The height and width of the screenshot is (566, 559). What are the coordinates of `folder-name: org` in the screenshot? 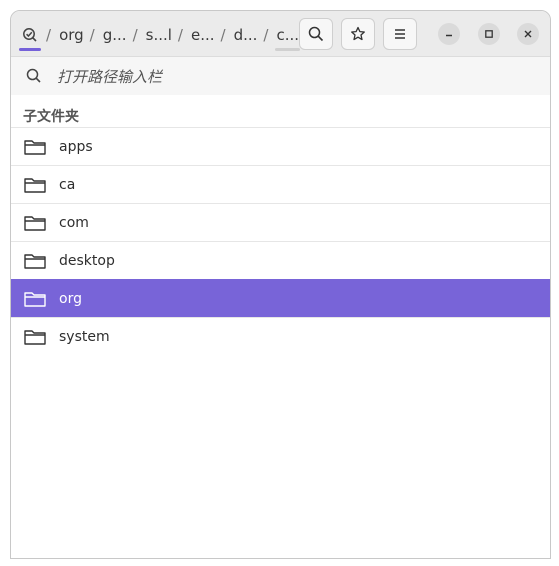 It's located at (70, 298).